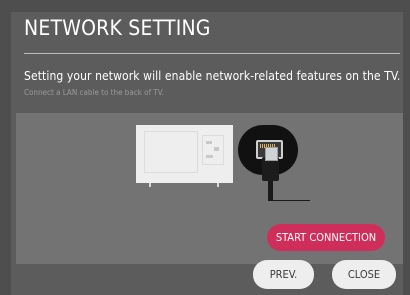 This screenshot has height=295, width=410. I want to click on prev-button: PREV., so click(283, 274).